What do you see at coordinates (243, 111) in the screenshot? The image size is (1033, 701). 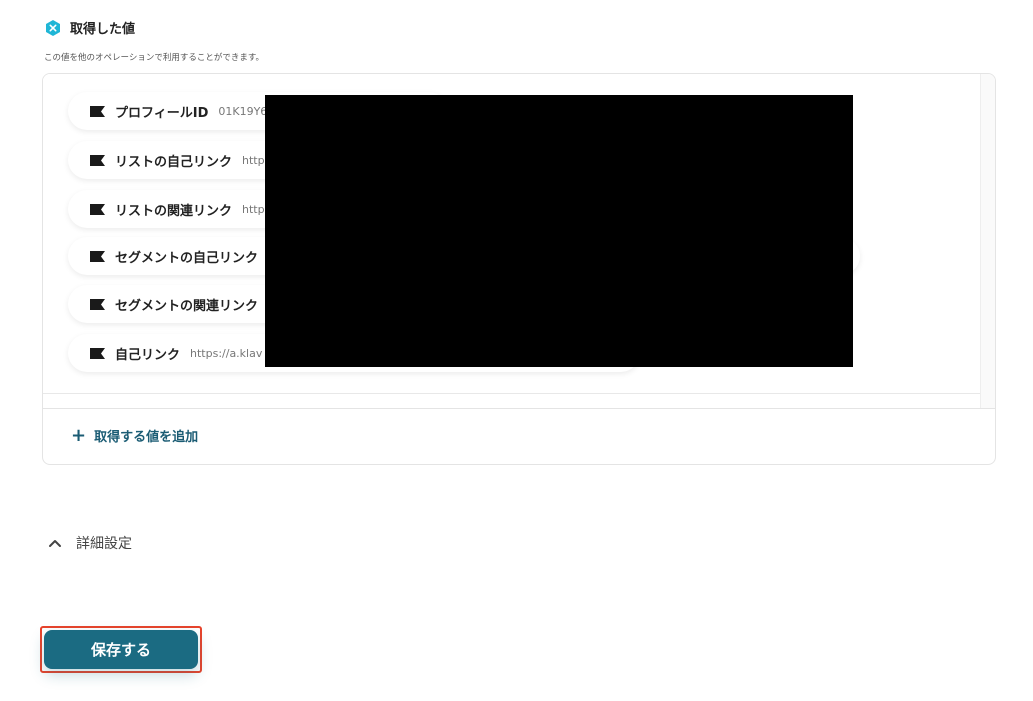 I see `chip-value: 01K19Y6` at bounding box center [243, 111].